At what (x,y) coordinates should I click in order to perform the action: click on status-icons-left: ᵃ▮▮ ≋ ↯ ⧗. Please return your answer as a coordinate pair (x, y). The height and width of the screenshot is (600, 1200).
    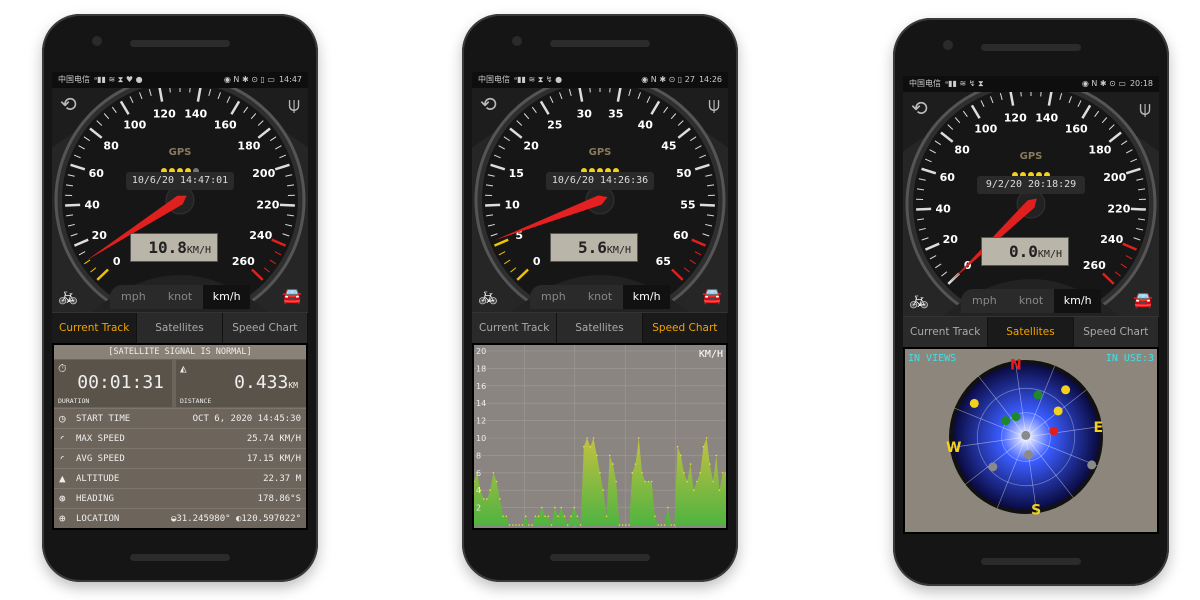
    Looking at the image, I should click on (964, 83).